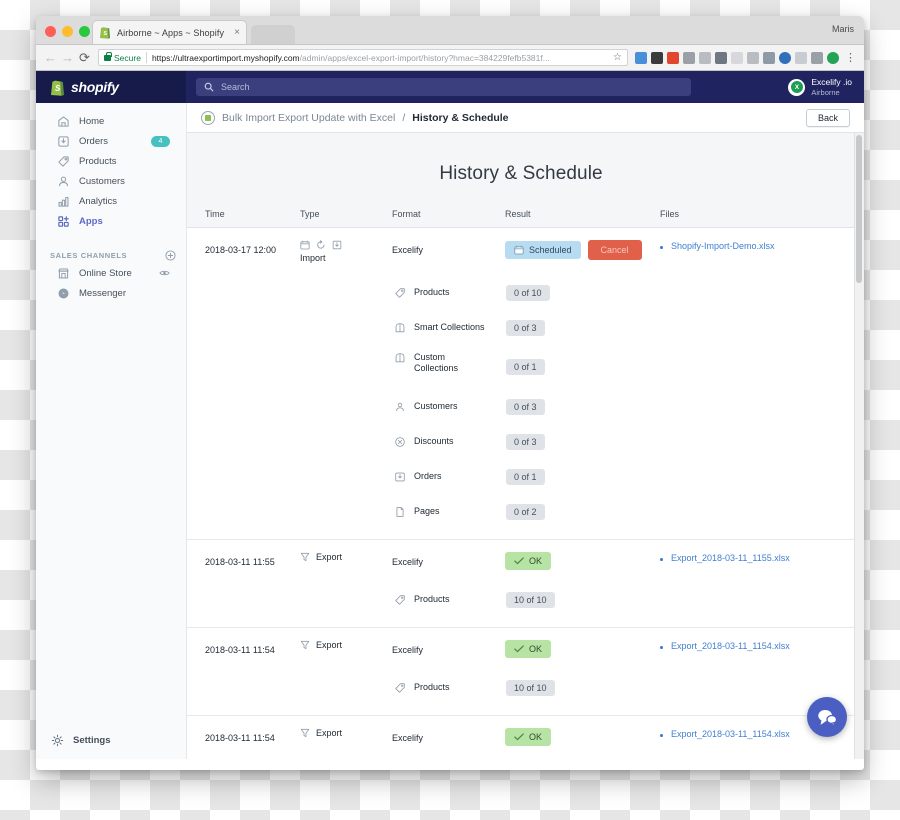 Image resolution: width=900 pixels, height=820 pixels. What do you see at coordinates (436, 362) in the screenshot?
I see `subrow-label: Custom Collections` at bounding box center [436, 362].